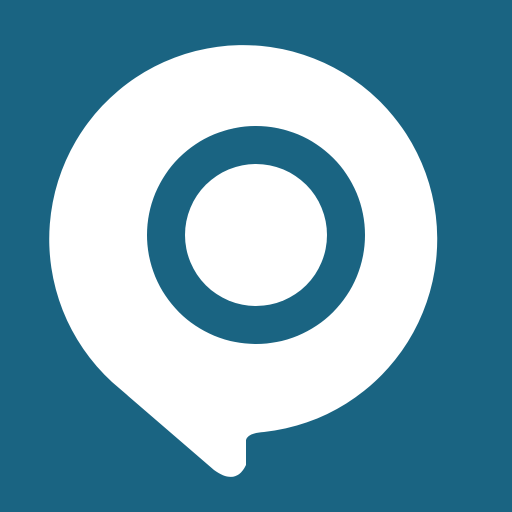 The height and width of the screenshot is (512, 512). I want to click on location-ring-center, so click(256, 235).